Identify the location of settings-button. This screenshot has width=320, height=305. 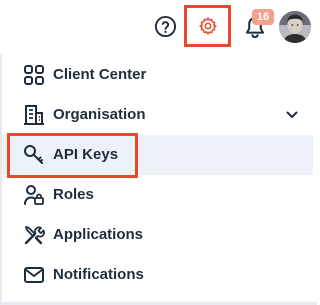
(207, 26).